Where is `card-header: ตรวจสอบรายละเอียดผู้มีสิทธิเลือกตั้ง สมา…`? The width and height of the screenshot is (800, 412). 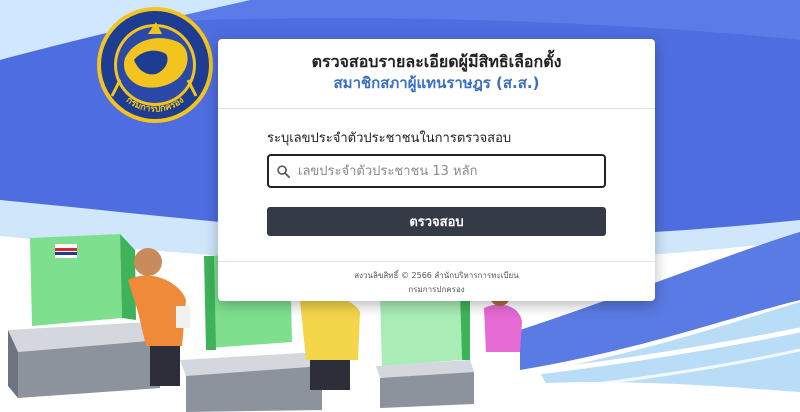
card-header: ตรวจสอบรายละเอียดผู้มีสิทธิเลือกตั้ง สมา… is located at coordinates (436, 74).